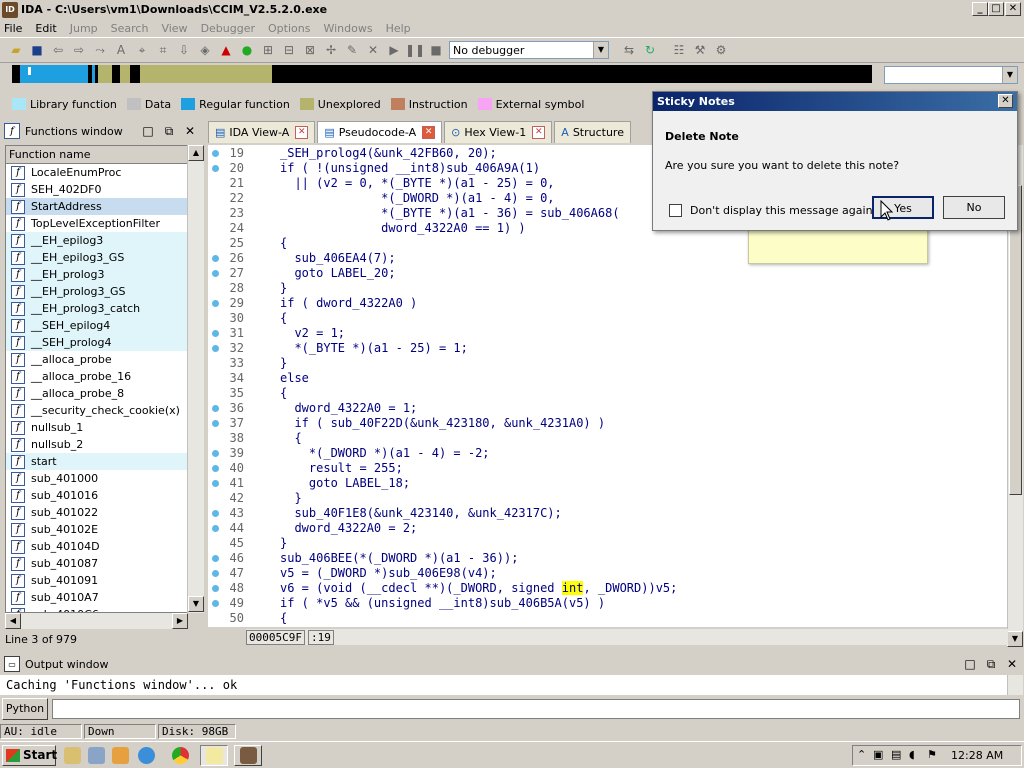  Describe the element at coordinates (96, 609) in the screenshot. I see `function-row: fsub_4010C6` at that location.